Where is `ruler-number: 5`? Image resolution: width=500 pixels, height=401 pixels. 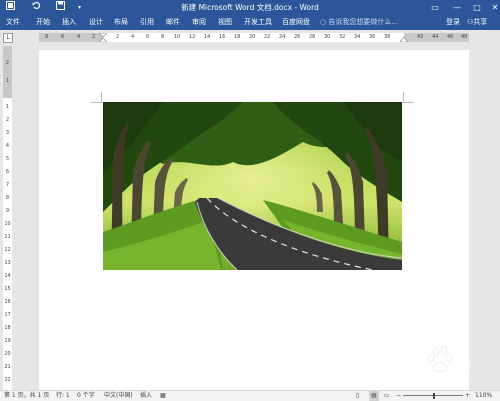 ruler-number: 5 is located at coordinates (7, 159).